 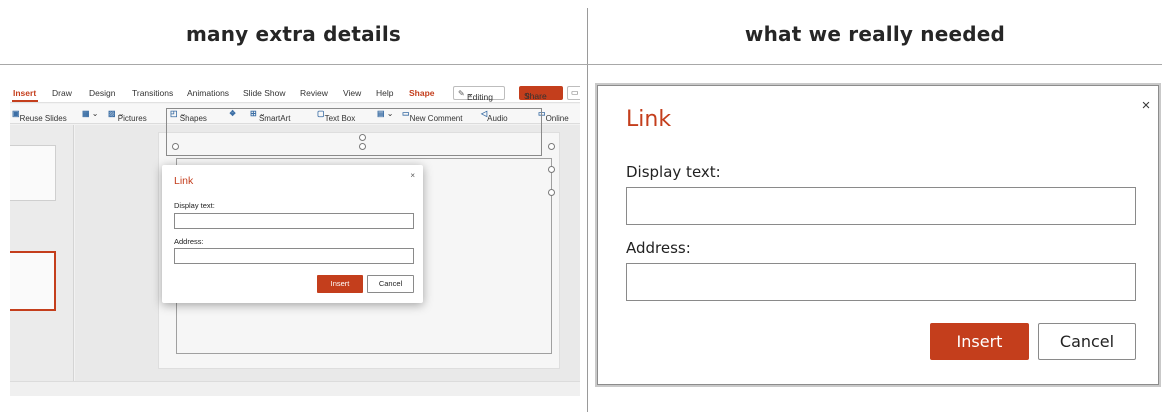 What do you see at coordinates (264, 93) in the screenshot?
I see `tab-slide-show: Slide Show` at bounding box center [264, 93].